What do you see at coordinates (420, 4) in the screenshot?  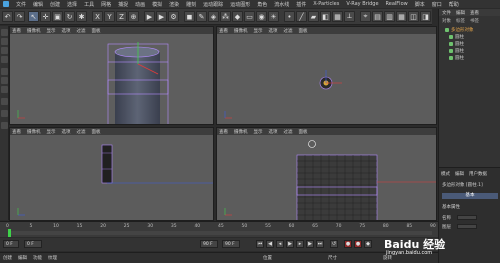 I see `menu-script: 脚本` at bounding box center [420, 4].